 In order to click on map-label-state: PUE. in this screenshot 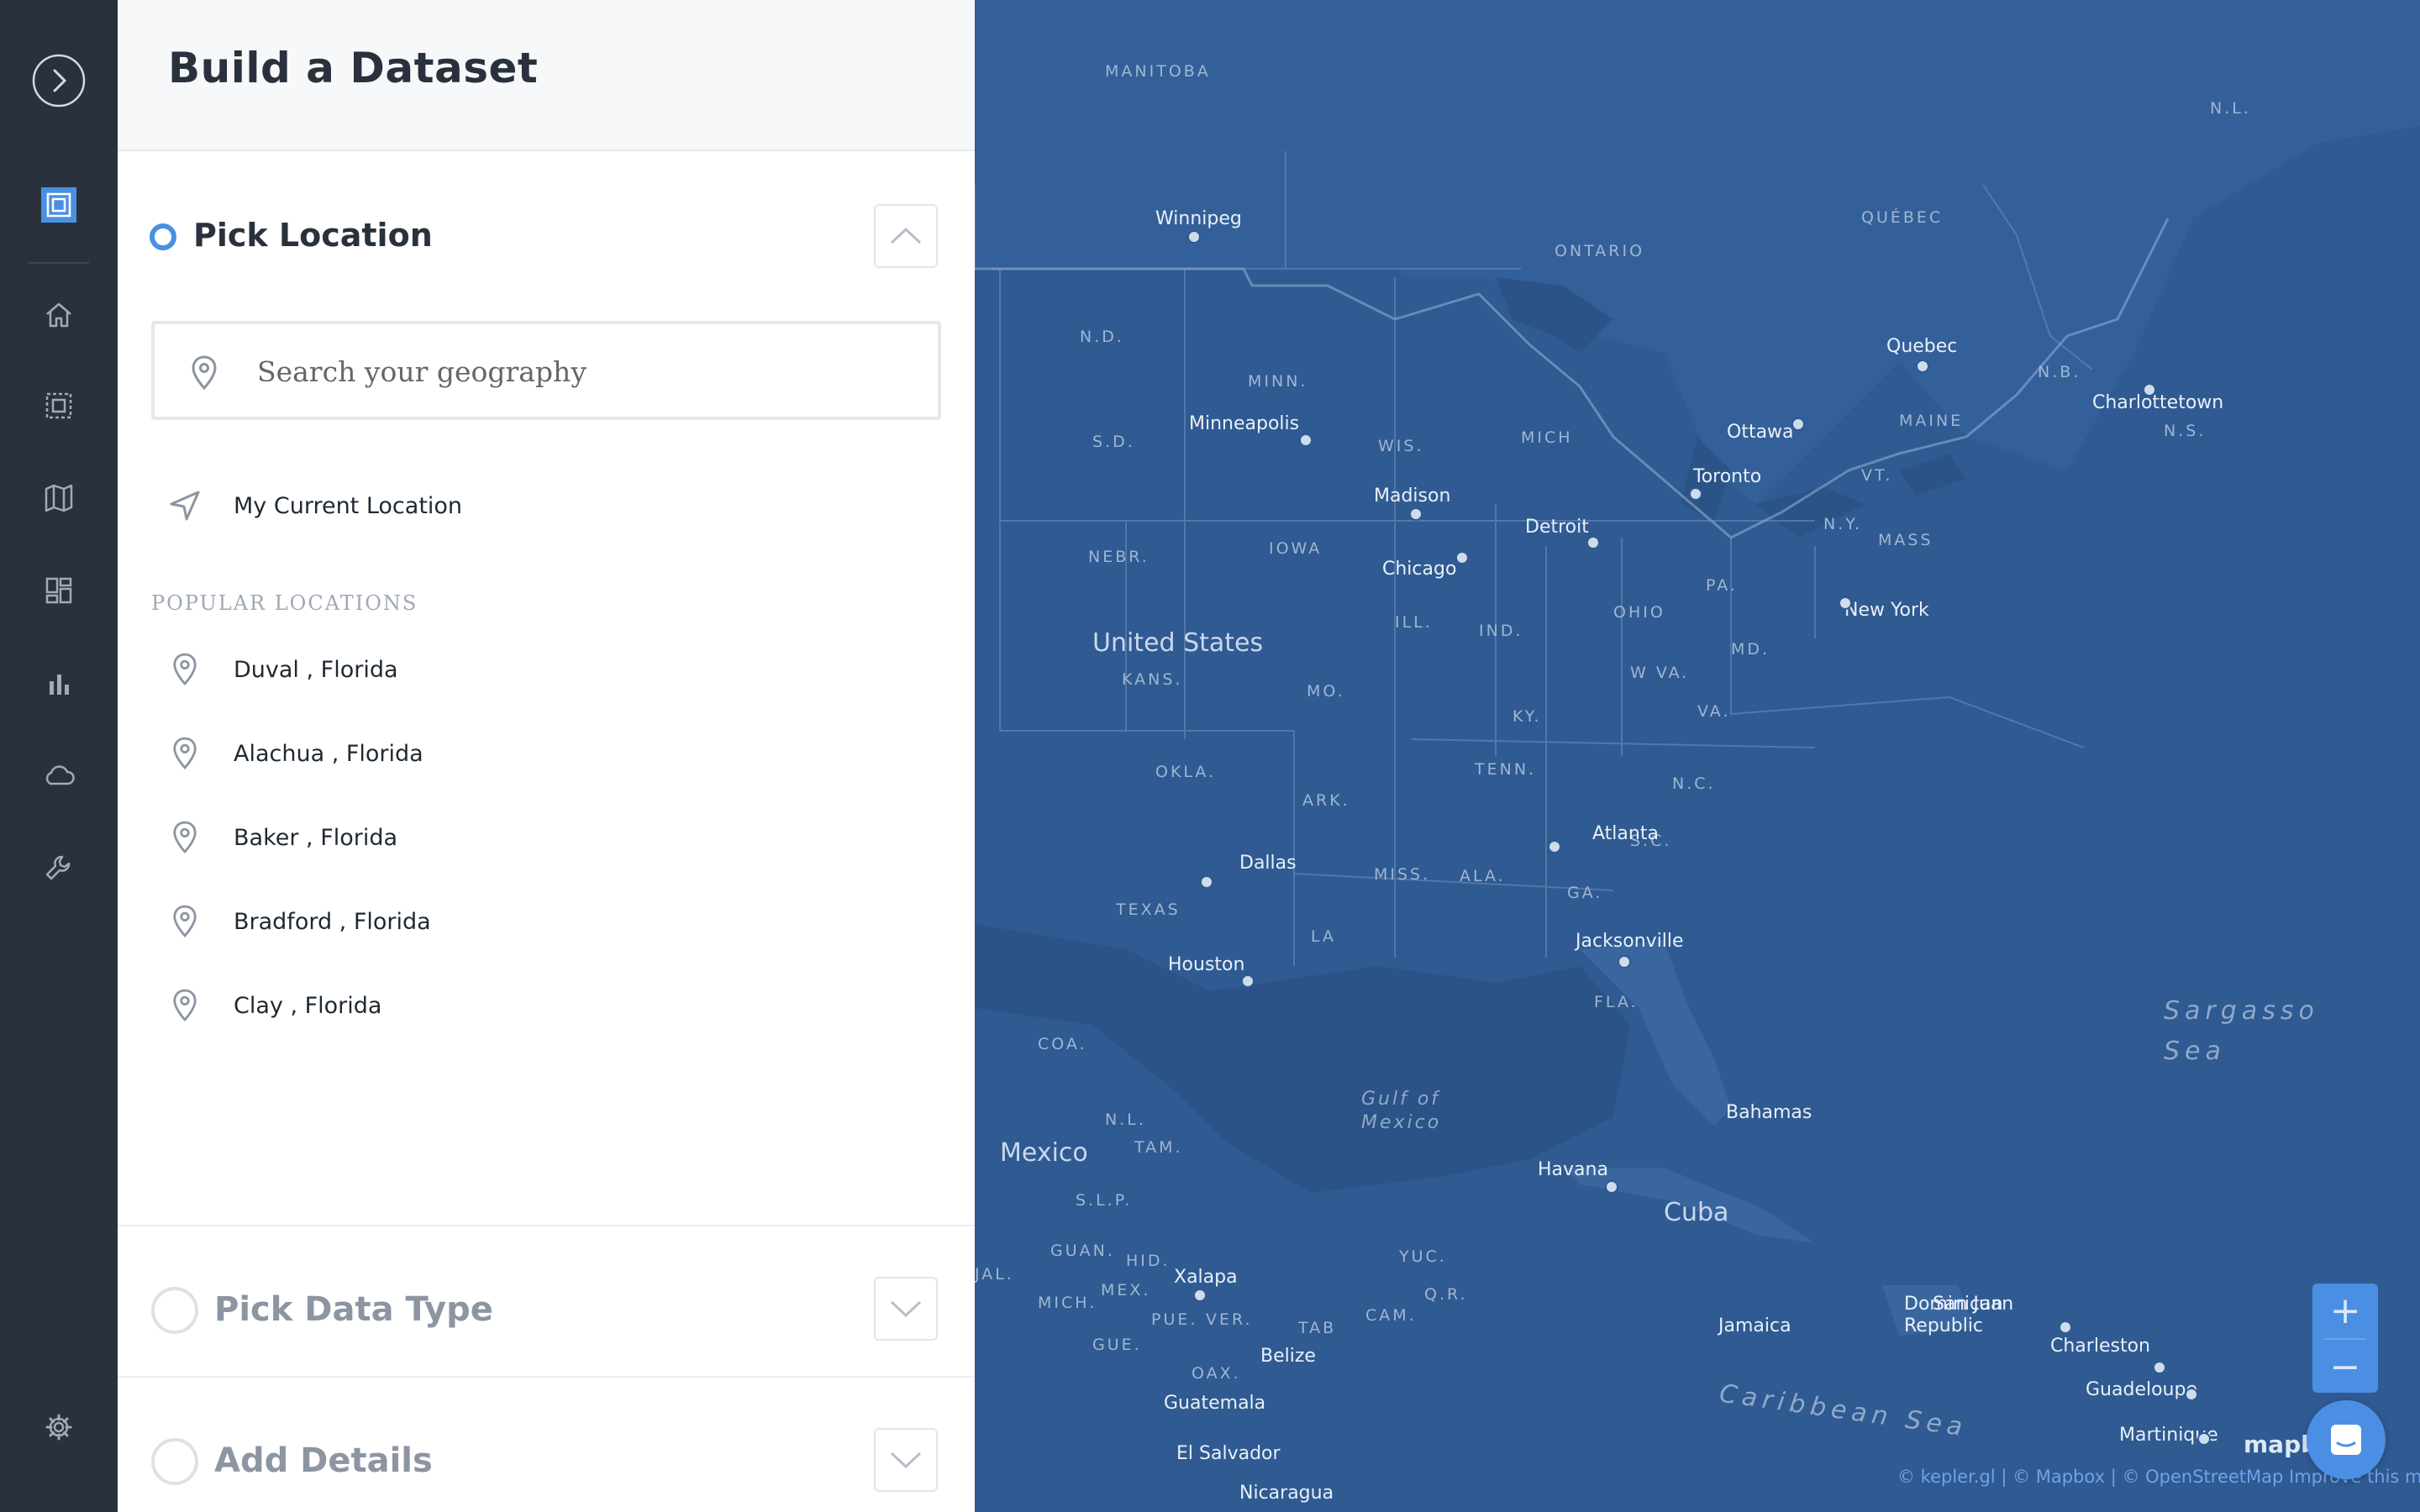, I will do `click(1174, 1319)`.